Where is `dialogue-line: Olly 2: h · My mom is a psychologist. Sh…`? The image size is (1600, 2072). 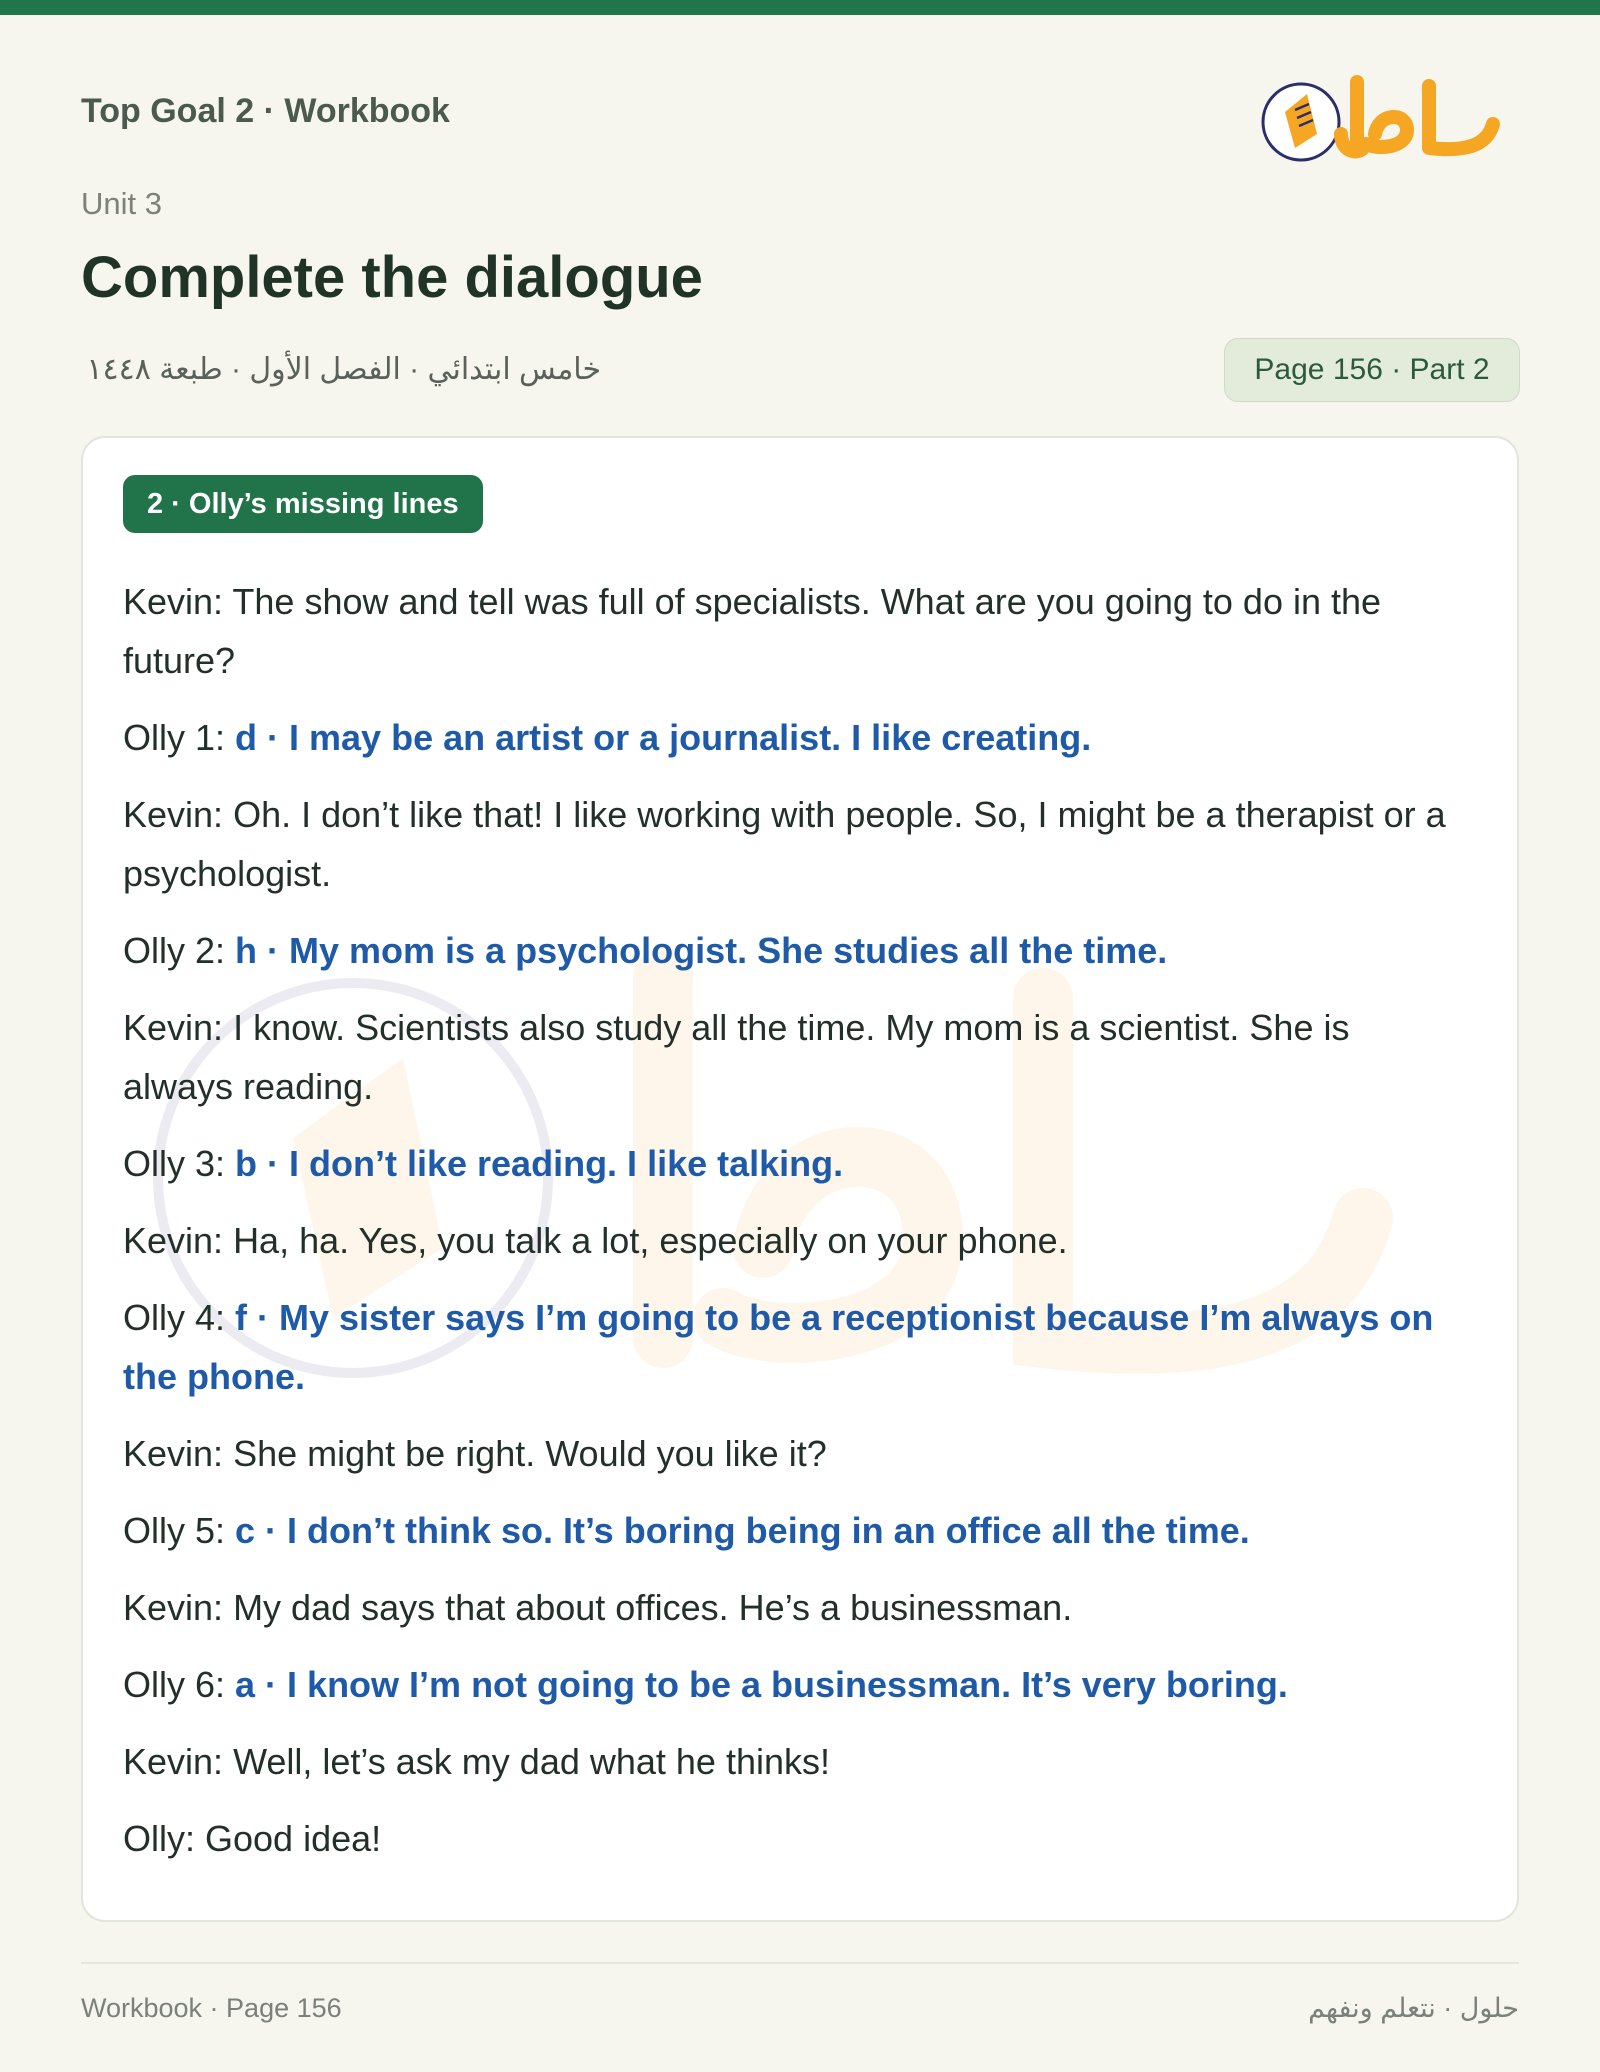
dialogue-line: Olly 2: h · My mom is a psychologist. Sh… is located at coordinates (793, 950).